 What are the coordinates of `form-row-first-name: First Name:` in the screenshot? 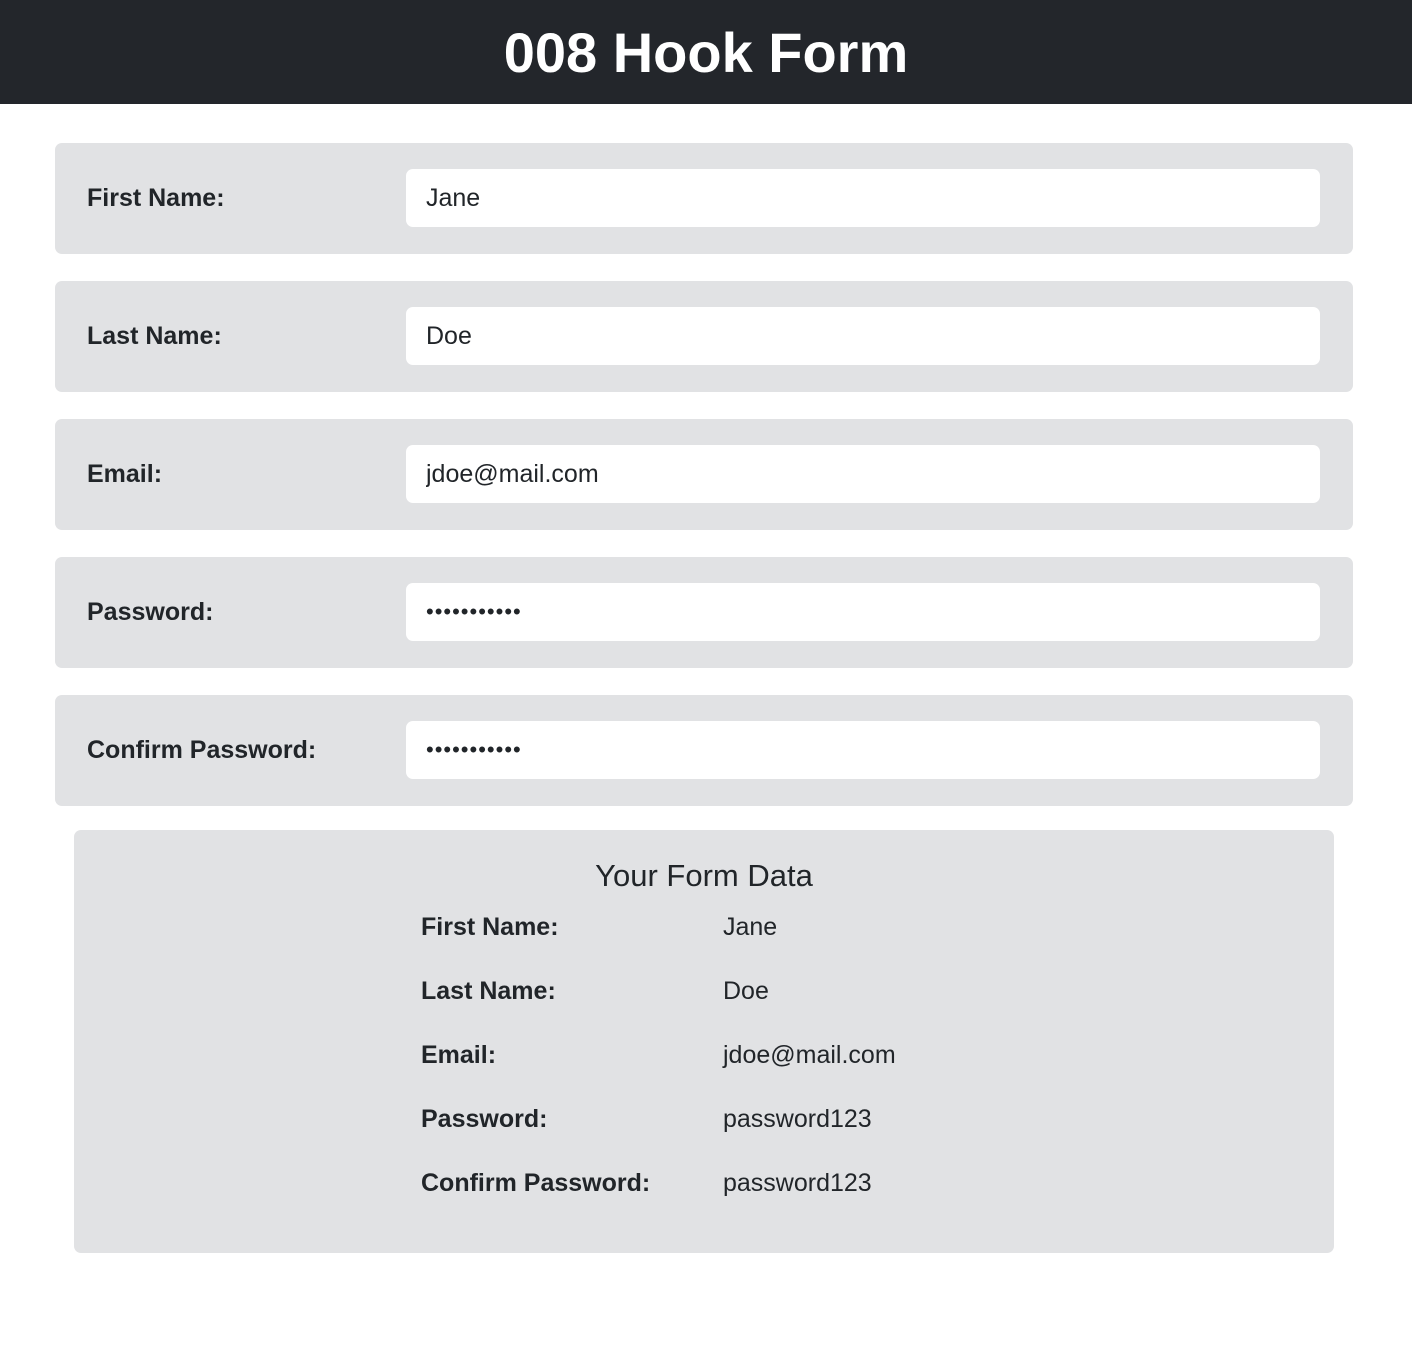 It's located at (704, 198).